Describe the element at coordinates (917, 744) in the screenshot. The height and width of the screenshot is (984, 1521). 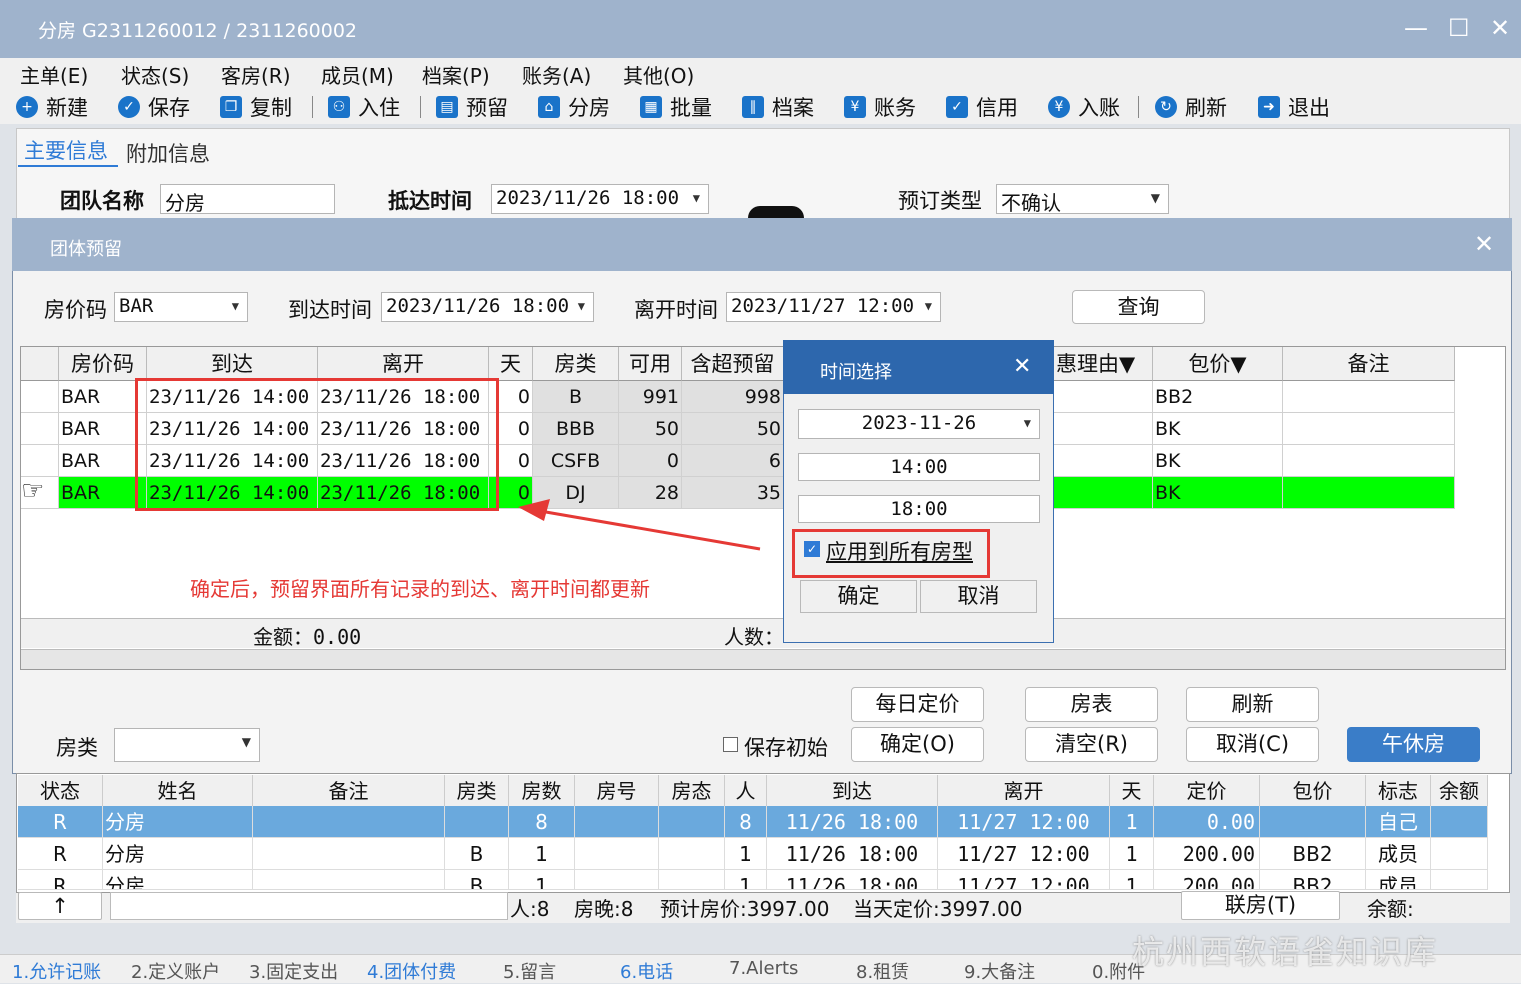
I see `dialog-ok-button: 确定(O)` at that location.